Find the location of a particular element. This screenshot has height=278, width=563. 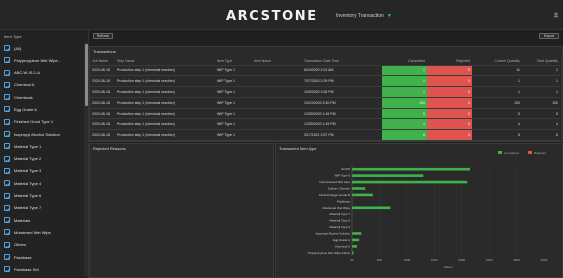

filter-item: Material Type 1 is located at coordinates (42, 146).